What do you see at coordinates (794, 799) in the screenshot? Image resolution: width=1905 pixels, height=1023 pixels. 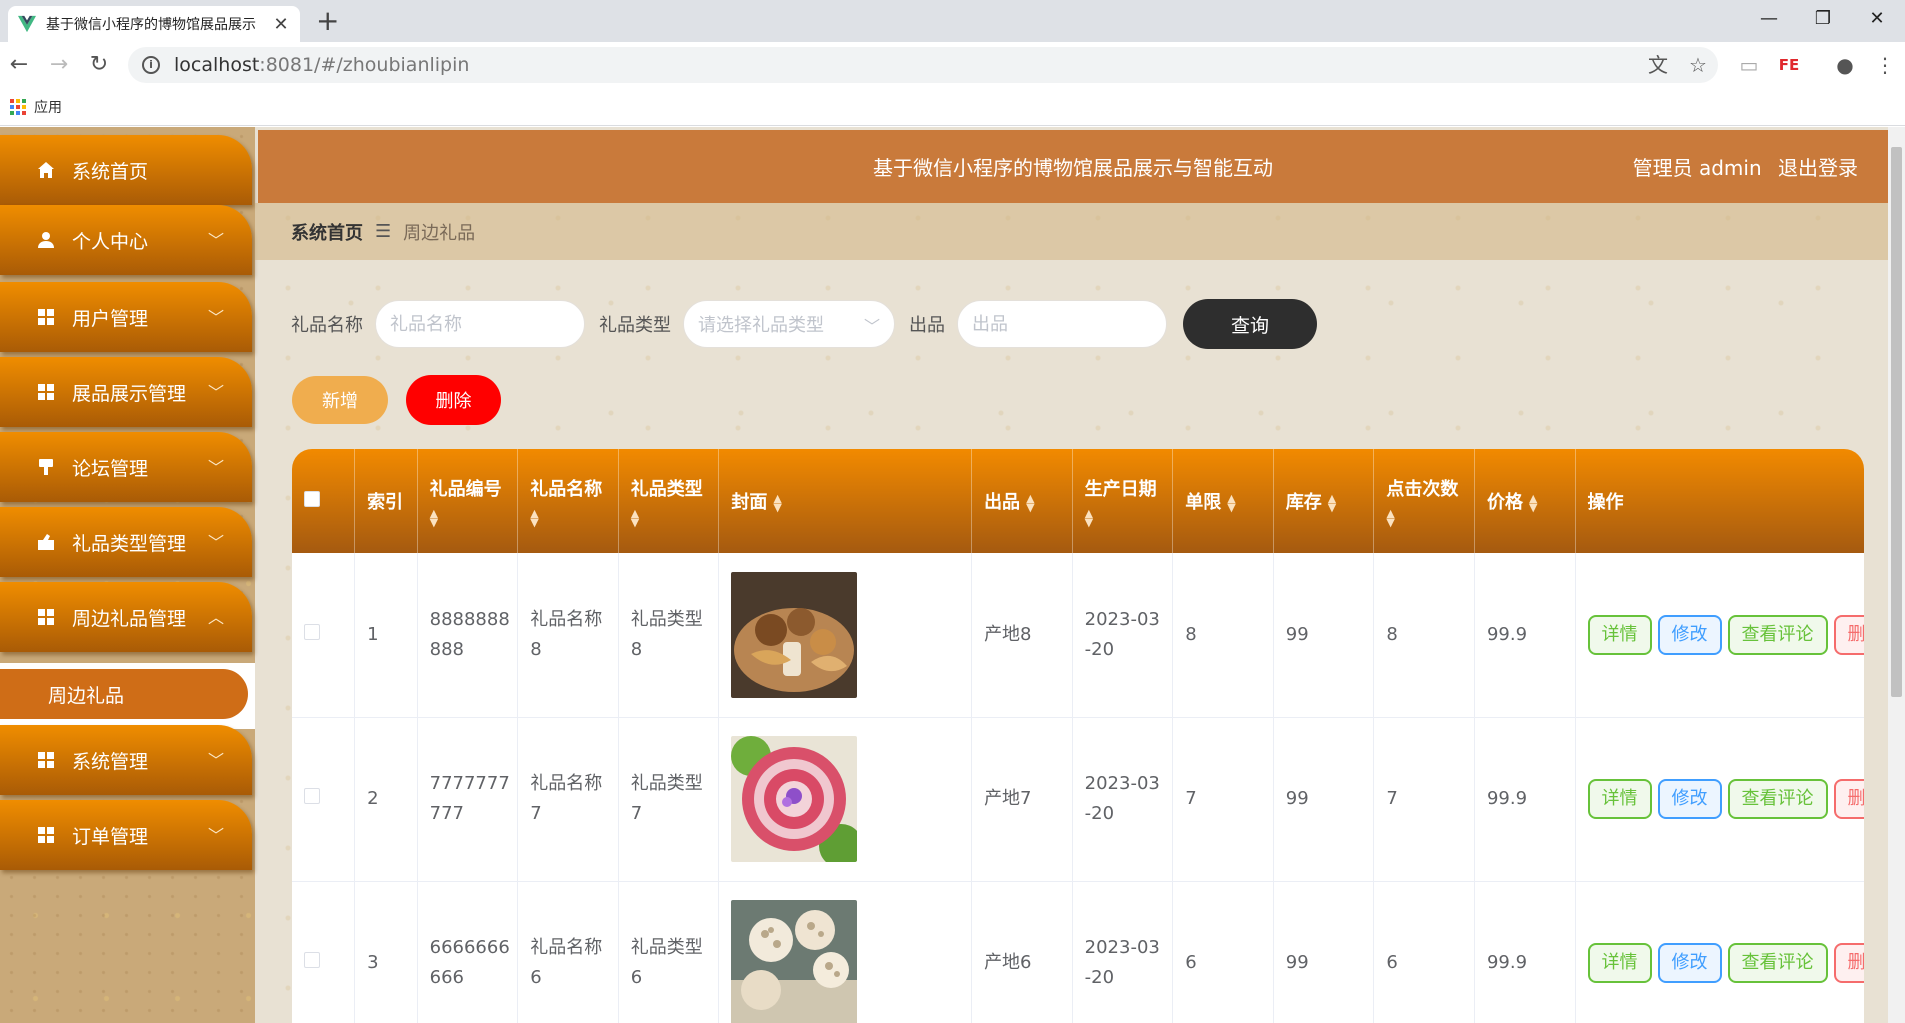 I see `meat-photo` at bounding box center [794, 799].